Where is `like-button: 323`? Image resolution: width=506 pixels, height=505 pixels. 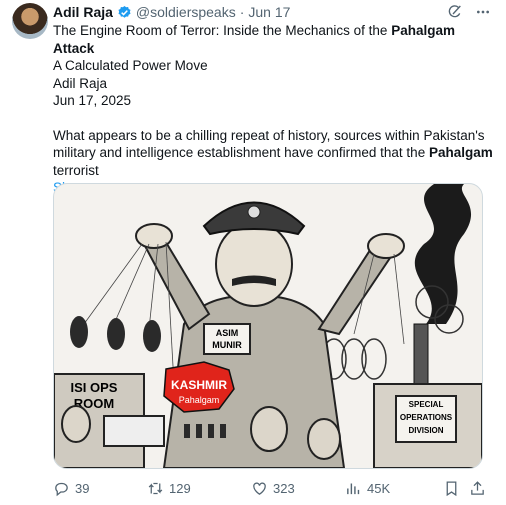
like-button: 323 is located at coordinates (273, 488).